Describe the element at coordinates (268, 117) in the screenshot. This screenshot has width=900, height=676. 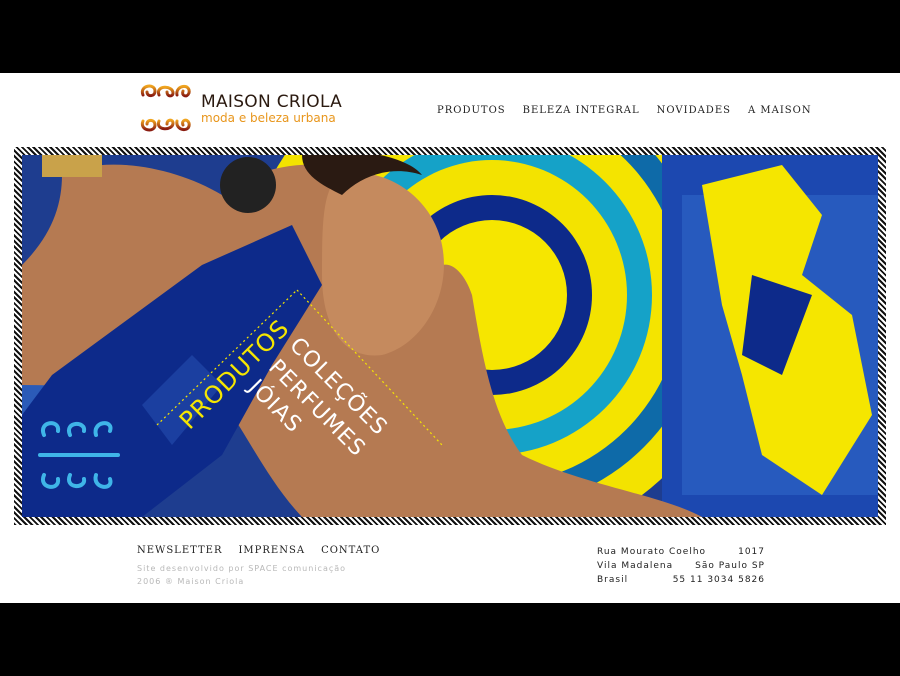
I see `brand-tagline: moda e beleza urbana` at that location.